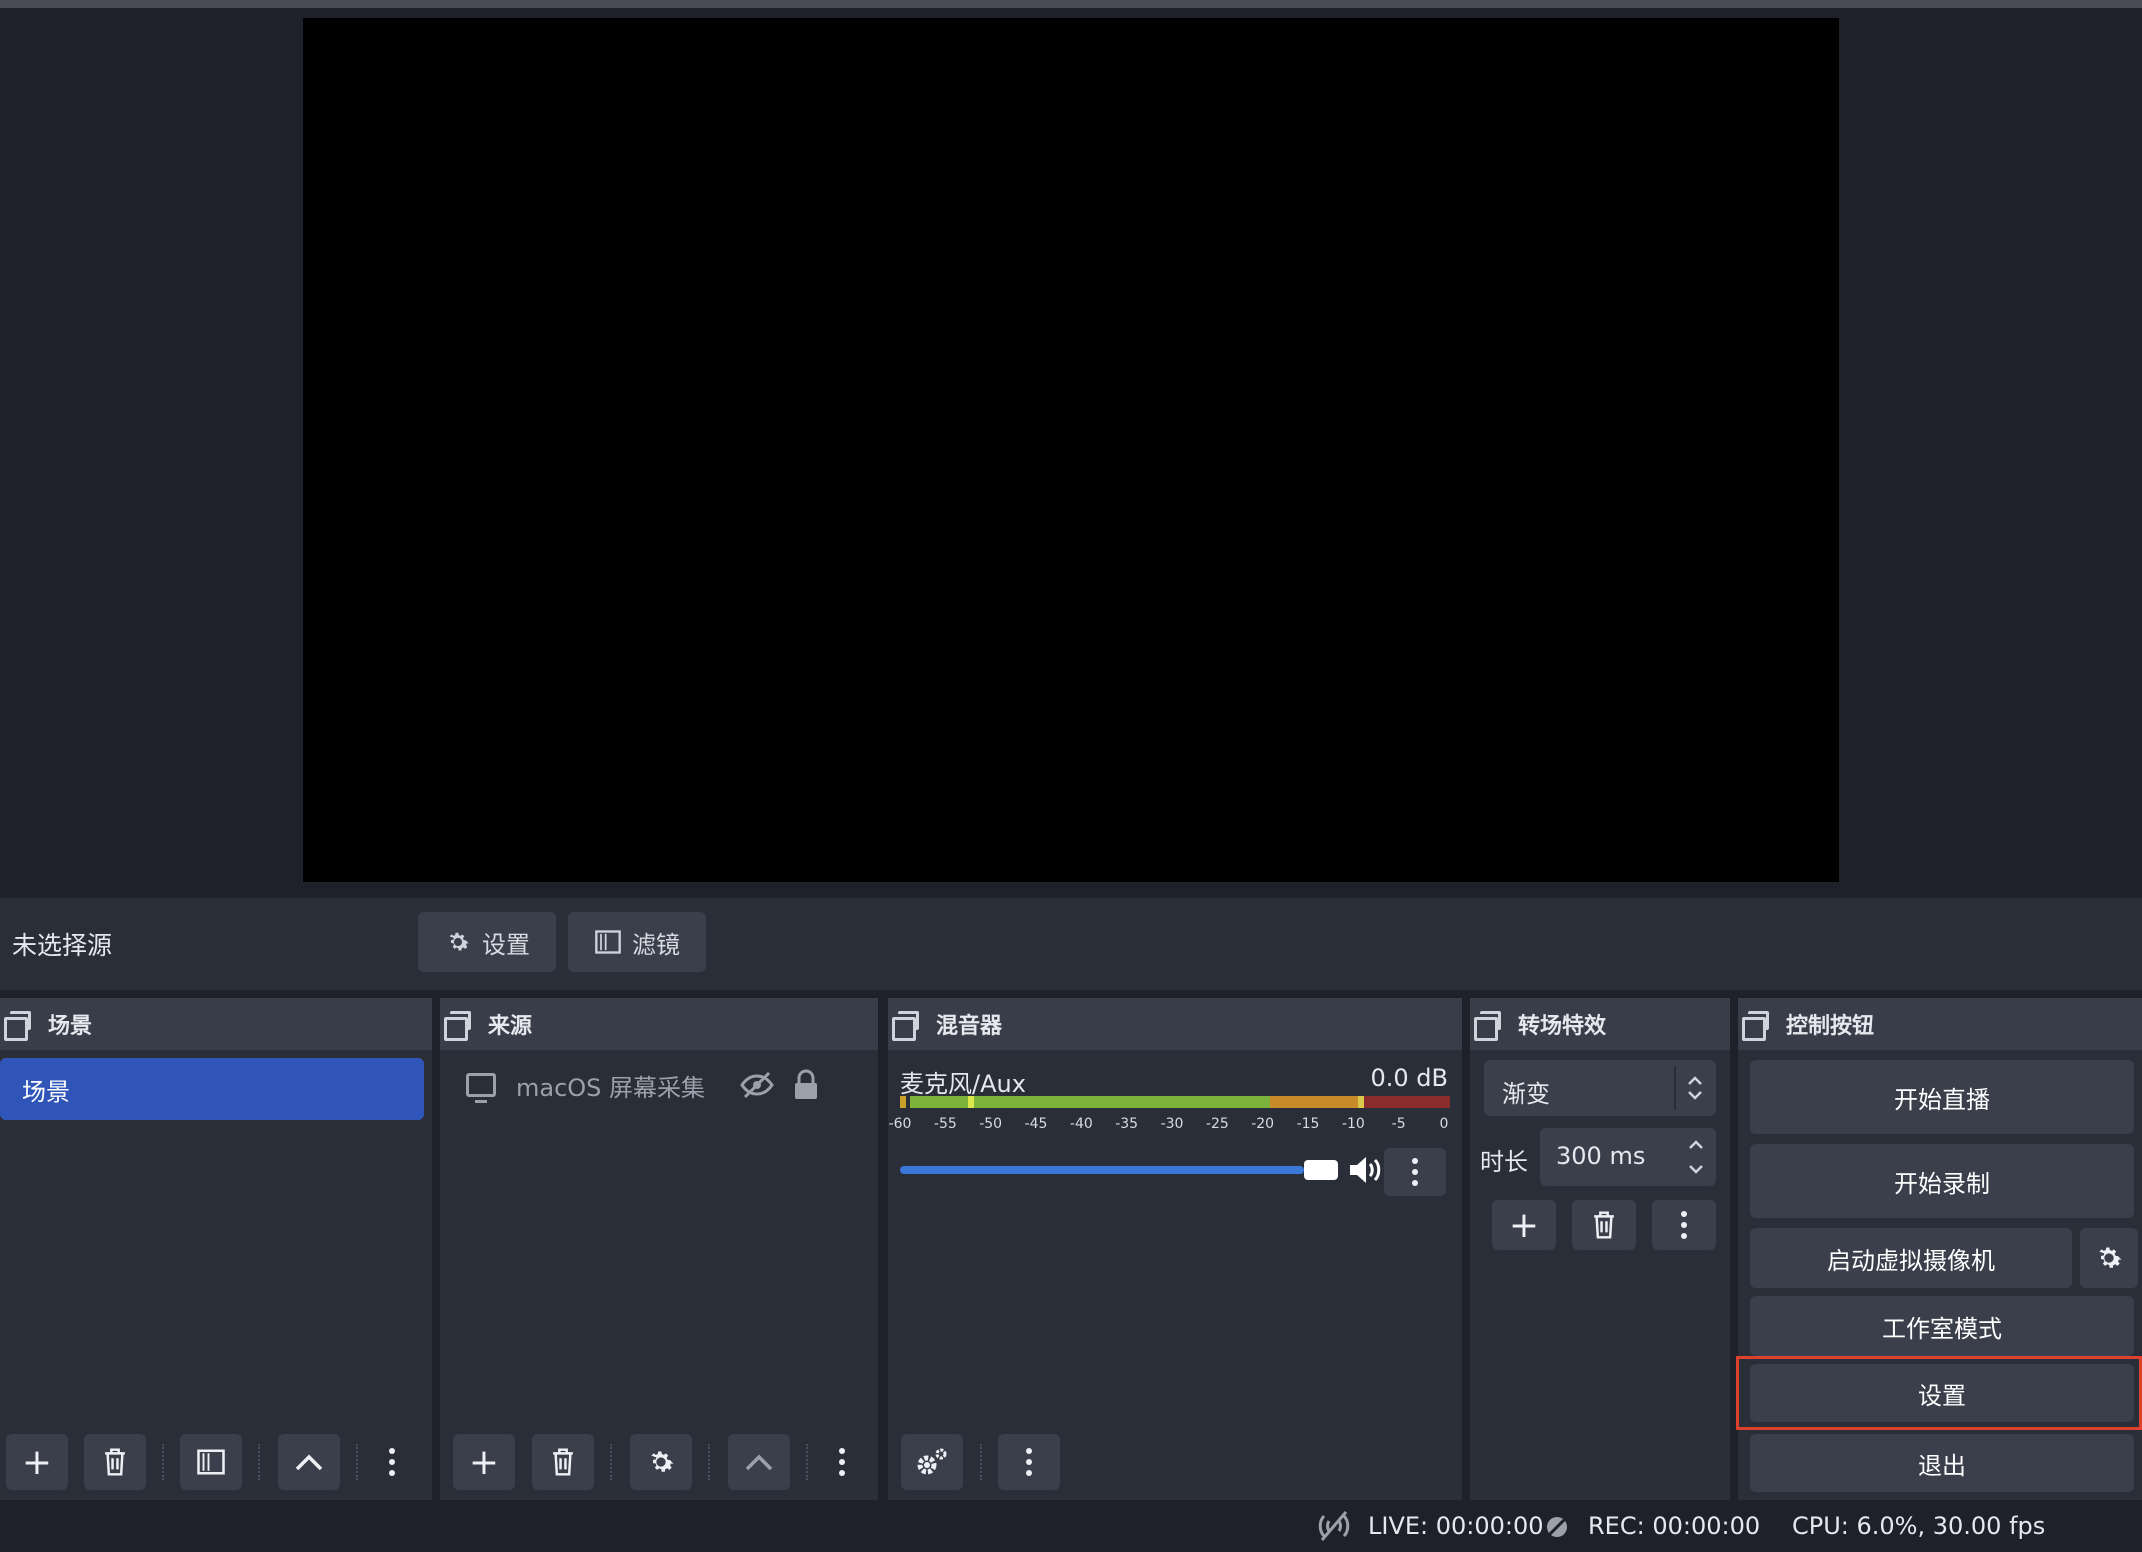 This screenshot has width=2142, height=1552. I want to click on exit-button: 退出, so click(1942, 1463).